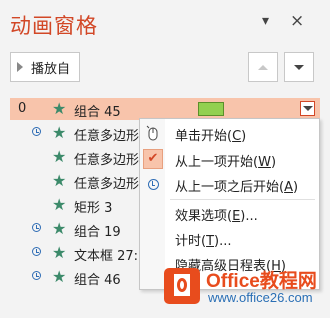 The width and height of the screenshot is (330, 318). What do you see at coordinates (54, 26) in the screenshot?
I see `pane-title: 动画窗格` at bounding box center [54, 26].